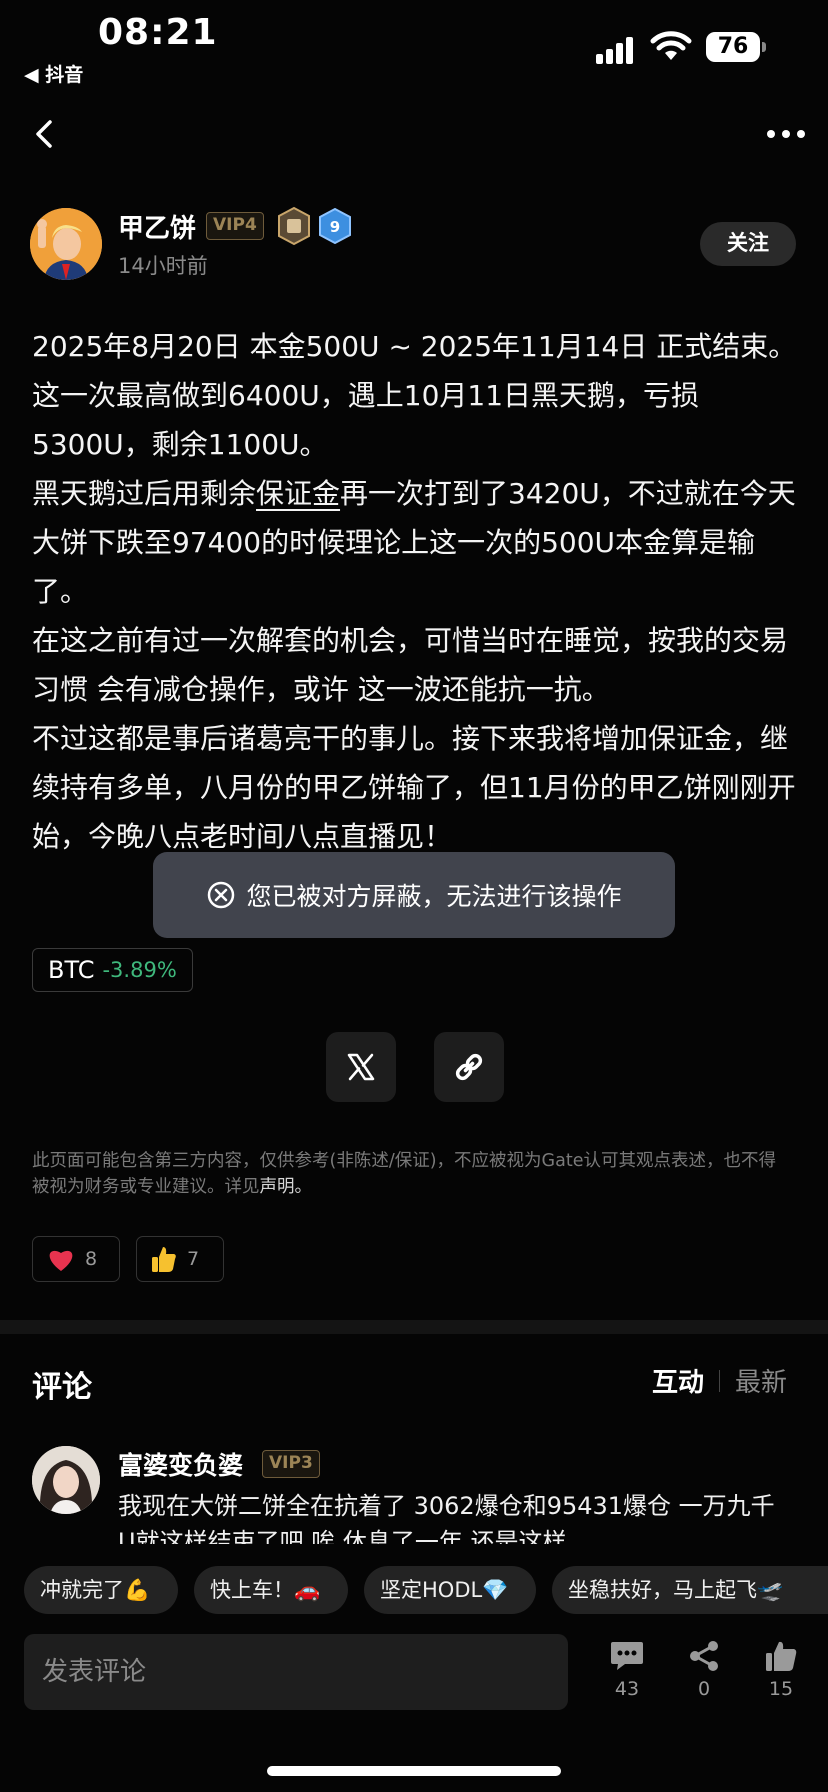 The image size is (828, 1792). What do you see at coordinates (748, 244) in the screenshot?
I see `follow-button: 关注` at bounding box center [748, 244].